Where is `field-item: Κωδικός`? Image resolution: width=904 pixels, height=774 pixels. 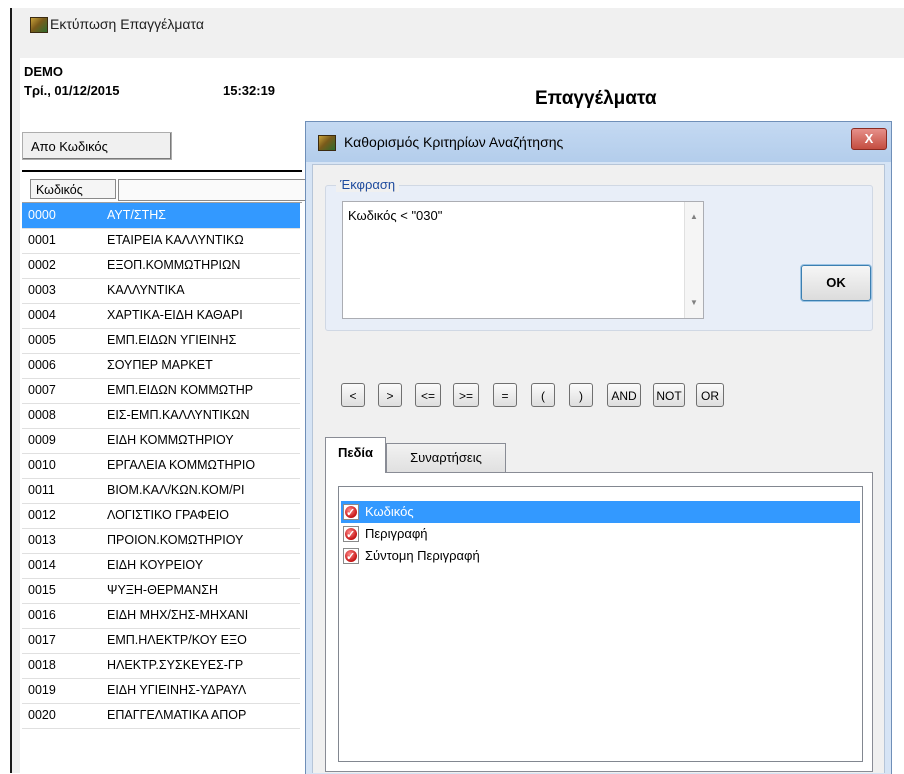
field-item: Κωδικός is located at coordinates (600, 512).